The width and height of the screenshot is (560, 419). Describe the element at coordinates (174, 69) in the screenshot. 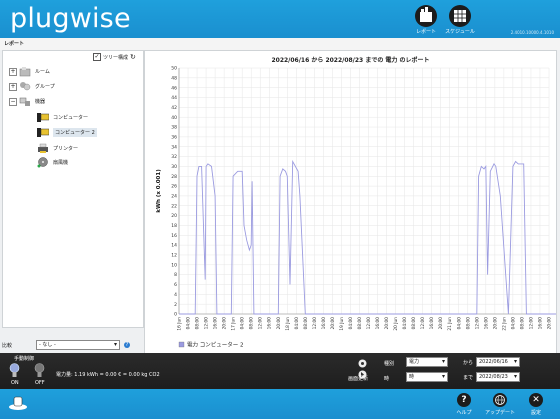

I see `y-tick-label: 50` at that location.